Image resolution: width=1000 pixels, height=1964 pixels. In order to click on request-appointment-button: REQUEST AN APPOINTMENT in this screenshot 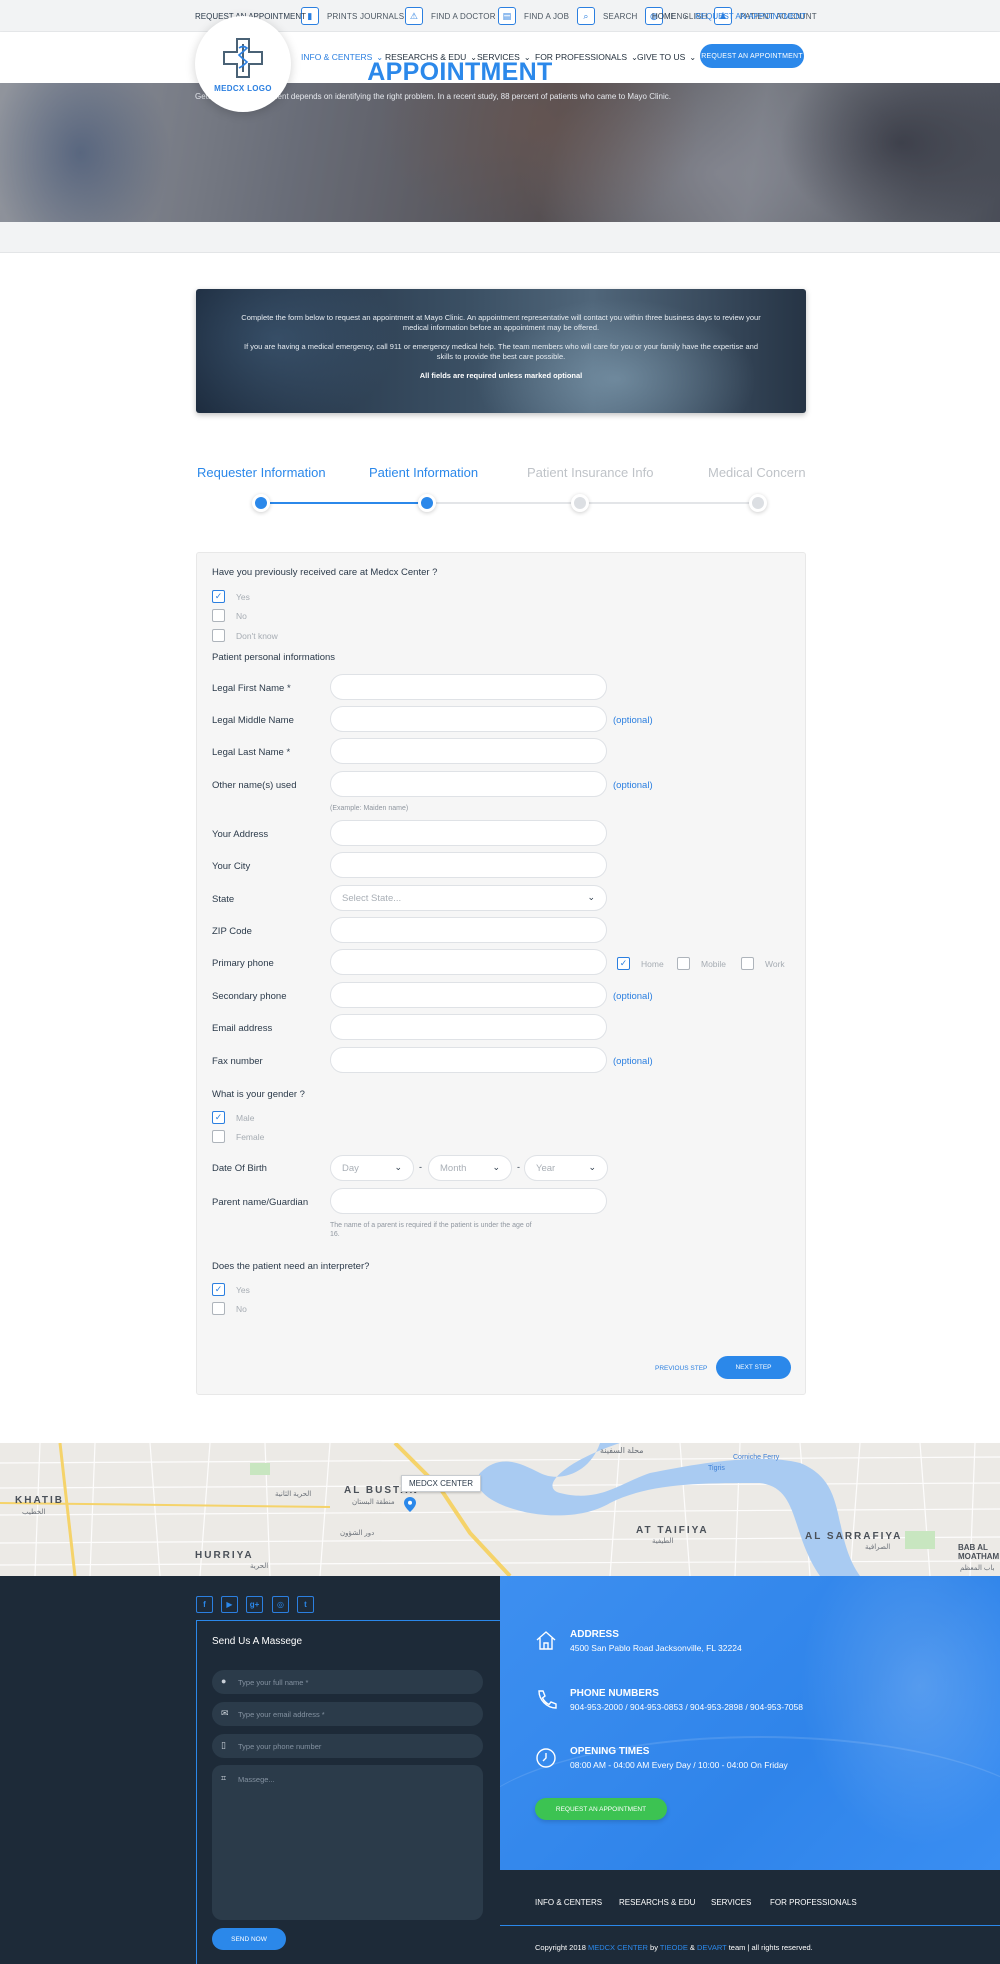, I will do `click(752, 56)`.